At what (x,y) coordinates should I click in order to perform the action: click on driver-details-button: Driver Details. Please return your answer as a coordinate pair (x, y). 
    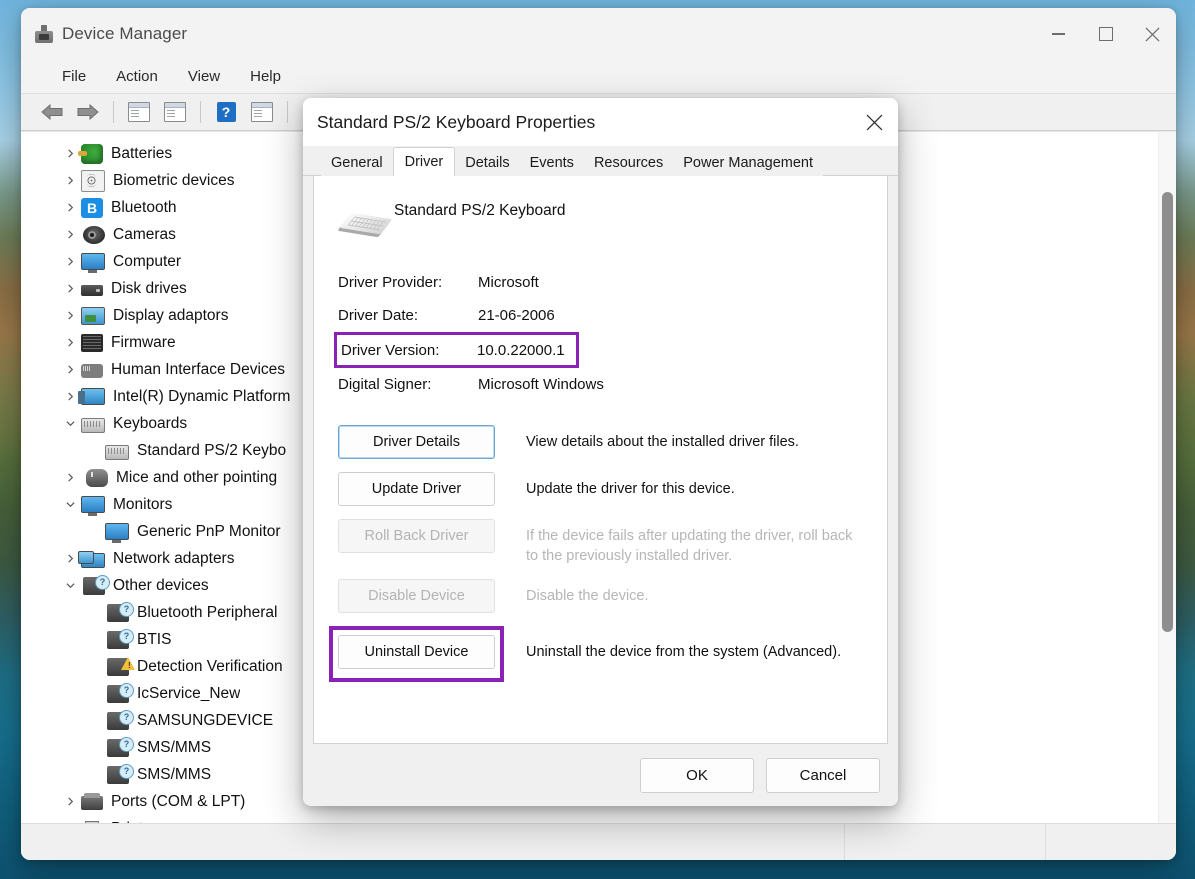
    Looking at the image, I should click on (416, 442).